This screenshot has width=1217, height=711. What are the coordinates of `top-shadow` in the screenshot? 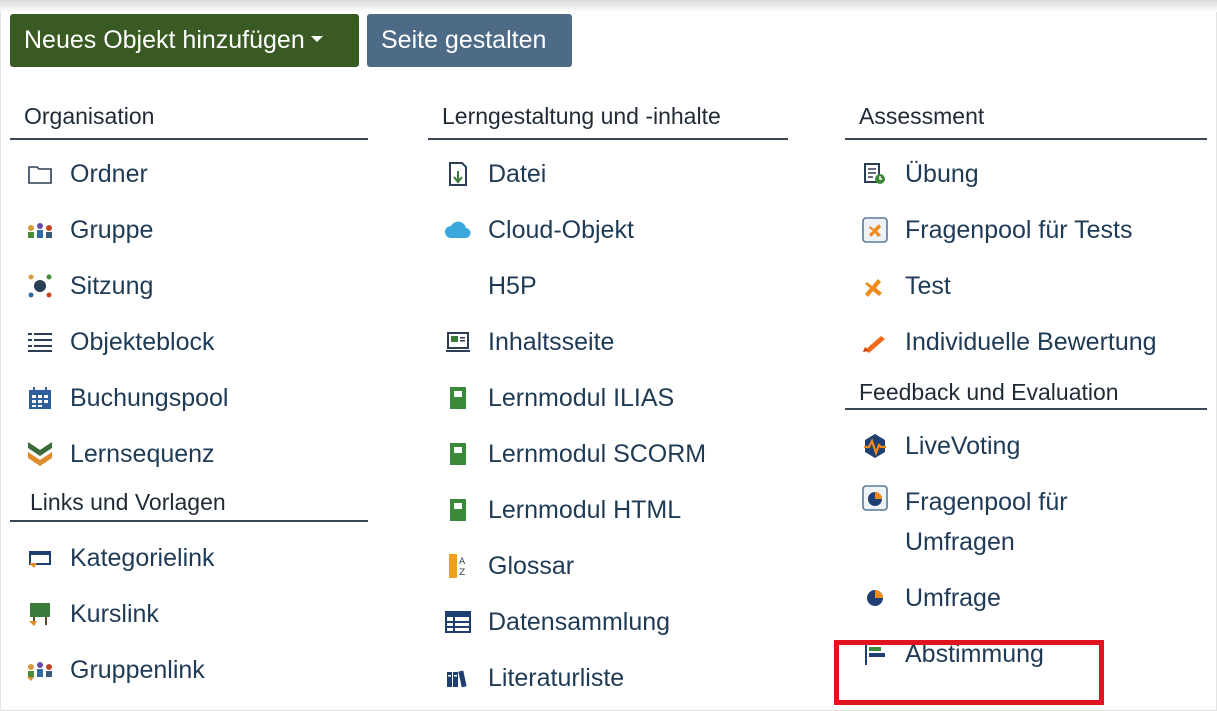 It's located at (608, 6).